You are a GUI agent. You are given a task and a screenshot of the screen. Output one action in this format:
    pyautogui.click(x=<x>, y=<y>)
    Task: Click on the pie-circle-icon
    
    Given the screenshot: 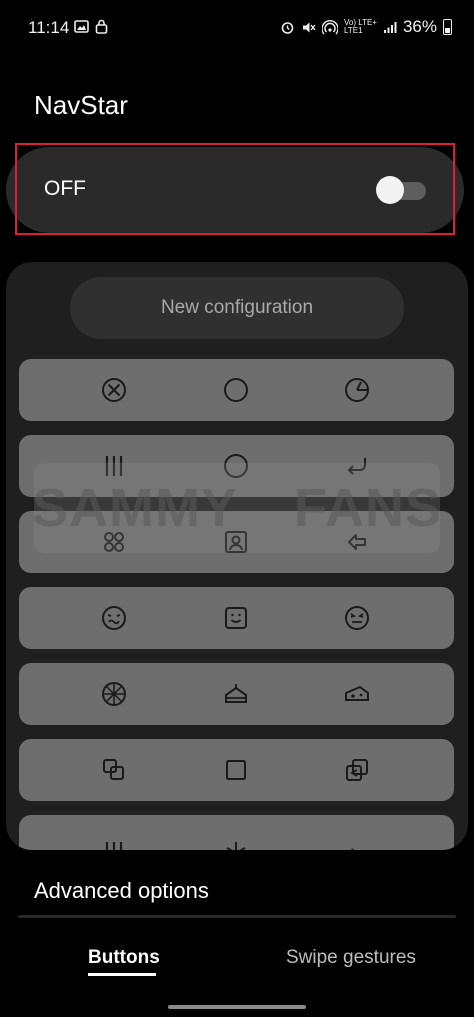 What is the action you would take?
    pyautogui.click(x=357, y=390)
    